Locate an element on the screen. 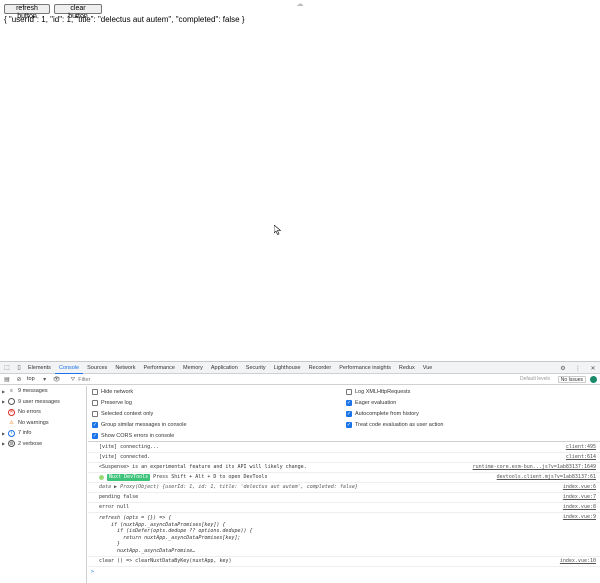 Image resolution: width=600 pixels, height=583 pixels. tab-network: Network is located at coordinates (125, 368).